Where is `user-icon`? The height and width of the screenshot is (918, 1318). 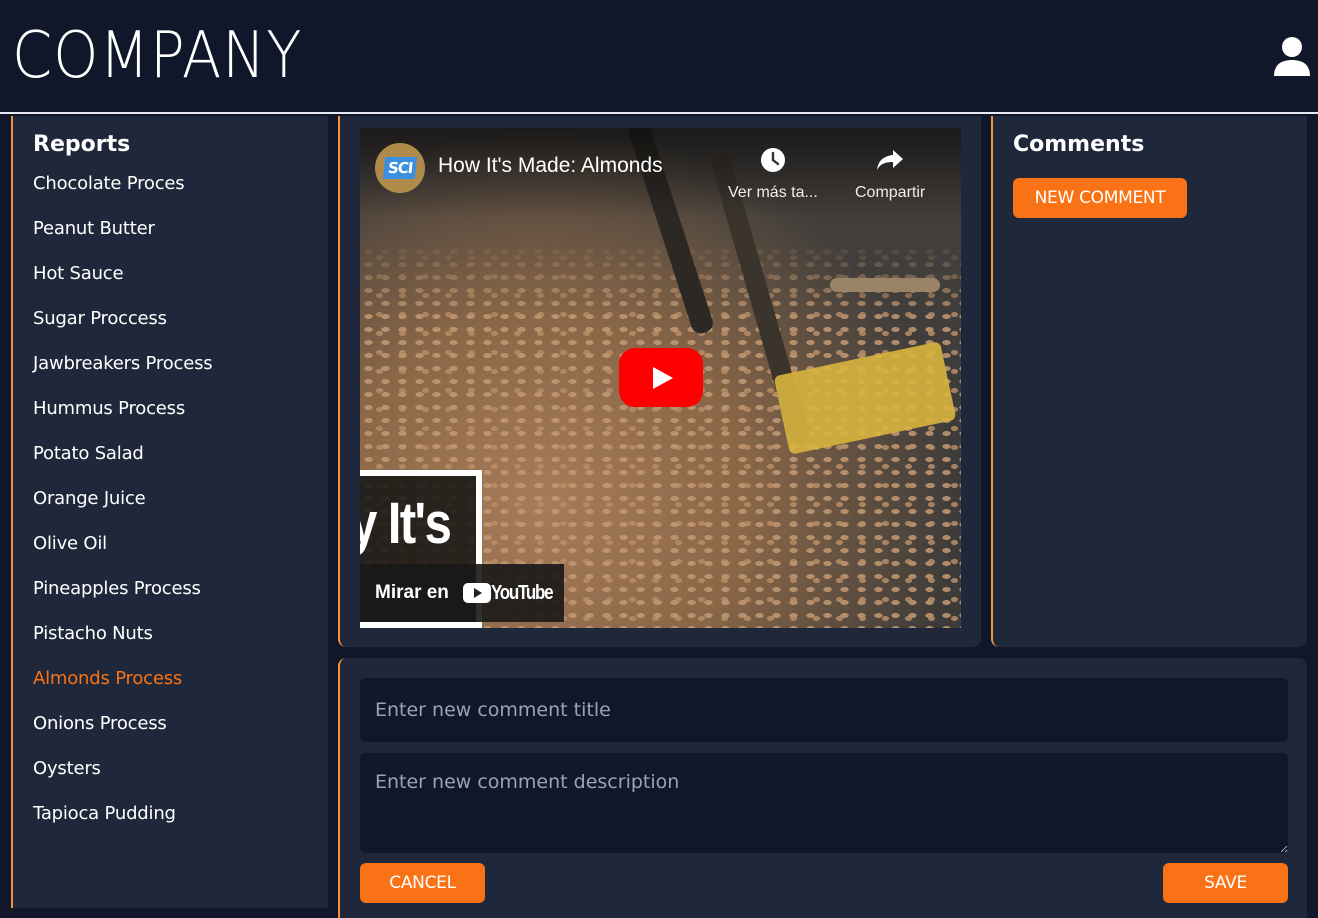 user-icon is located at coordinates (1292, 57).